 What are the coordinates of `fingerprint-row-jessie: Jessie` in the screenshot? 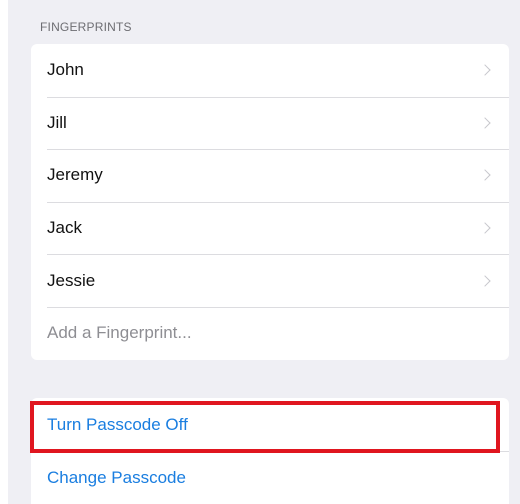 It's located at (270, 280).